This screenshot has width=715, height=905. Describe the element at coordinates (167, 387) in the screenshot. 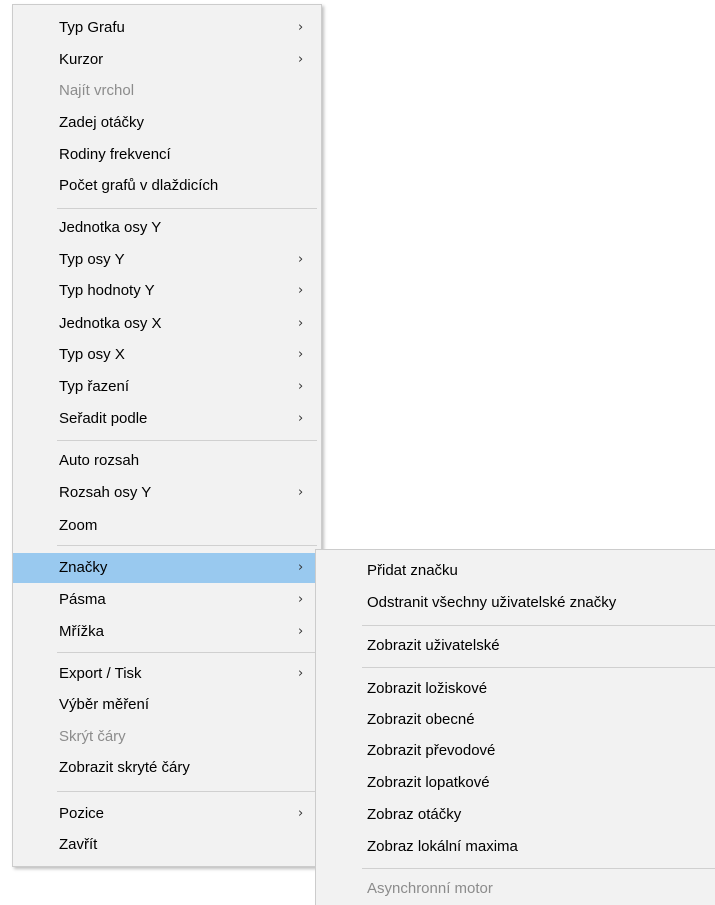

I see `menu-item-typ-razeni: Typ řazení ›` at that location.